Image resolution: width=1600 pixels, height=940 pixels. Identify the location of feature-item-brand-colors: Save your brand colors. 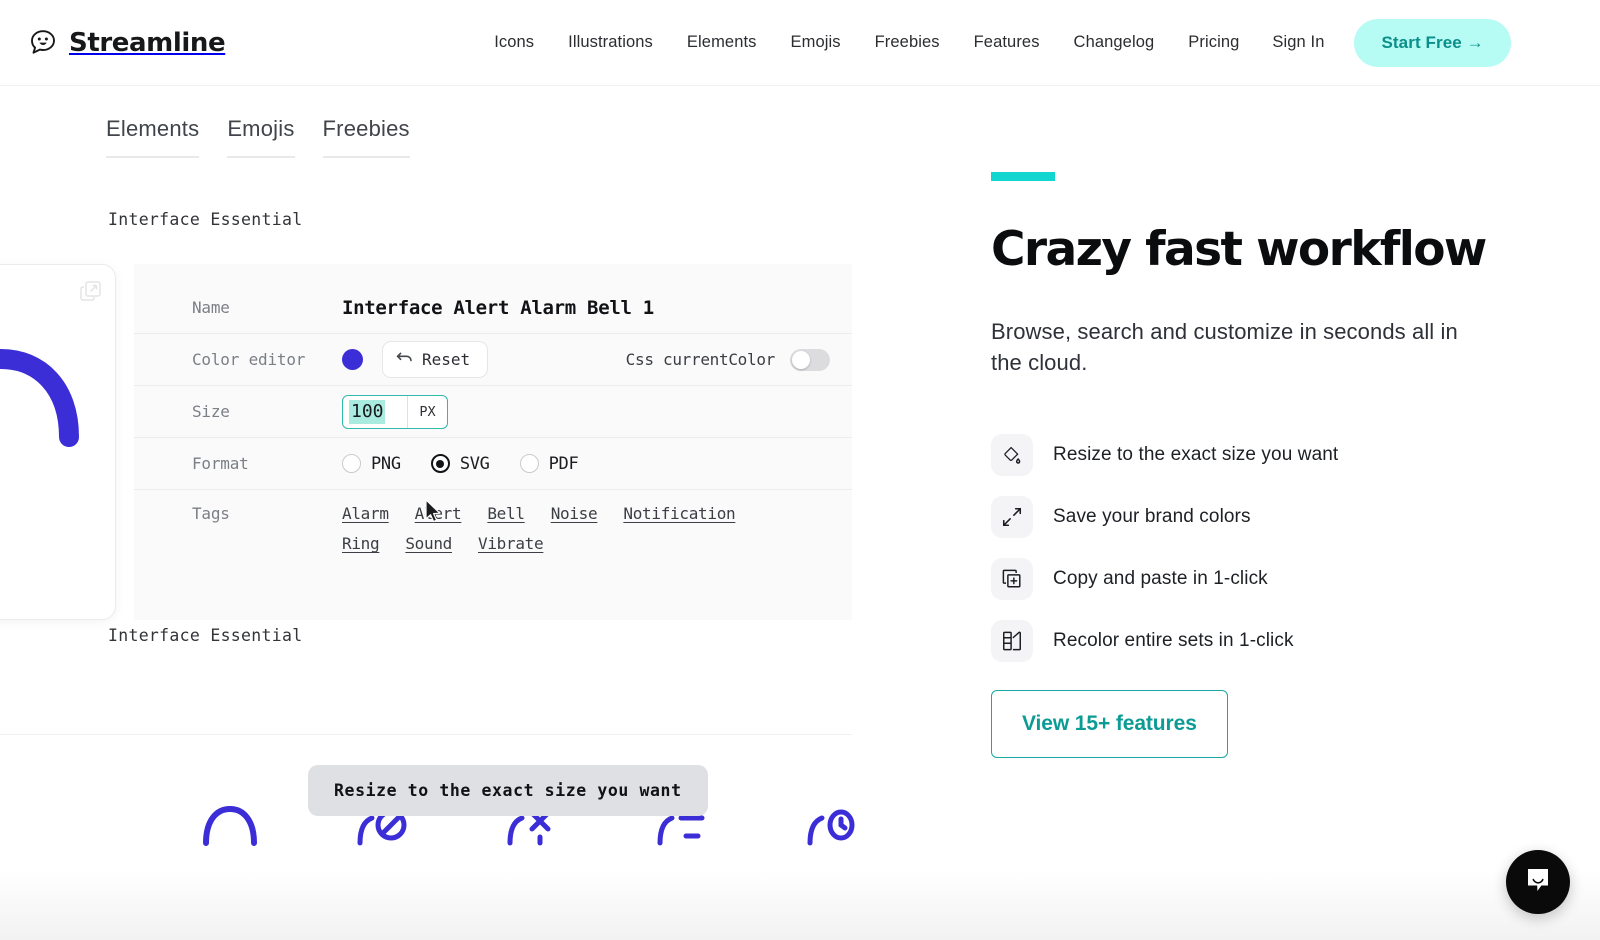
(1271, 517).